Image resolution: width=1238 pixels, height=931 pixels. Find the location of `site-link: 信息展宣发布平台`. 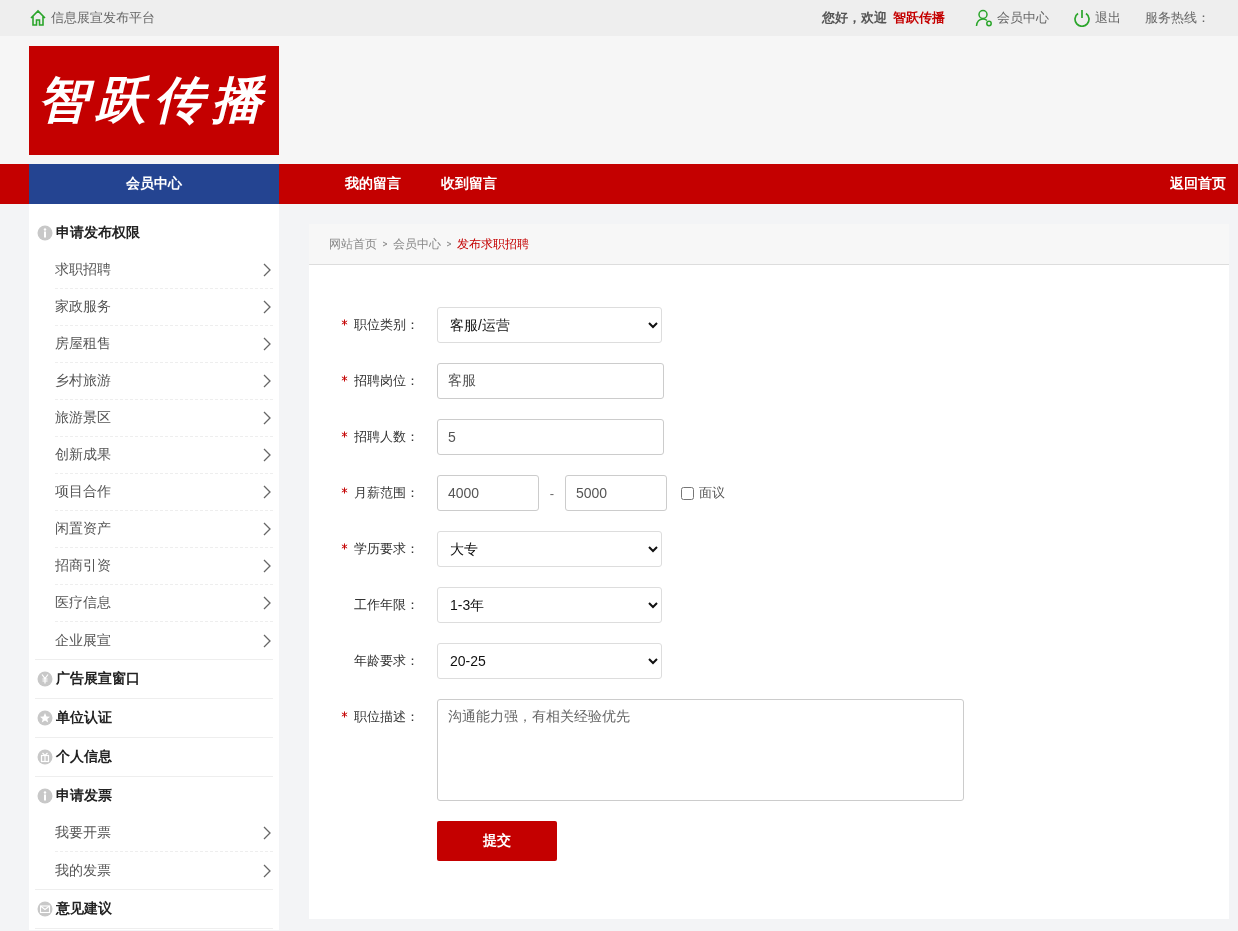

site-link: 信息展宣发布平台 is located at coordinates (92, 18).